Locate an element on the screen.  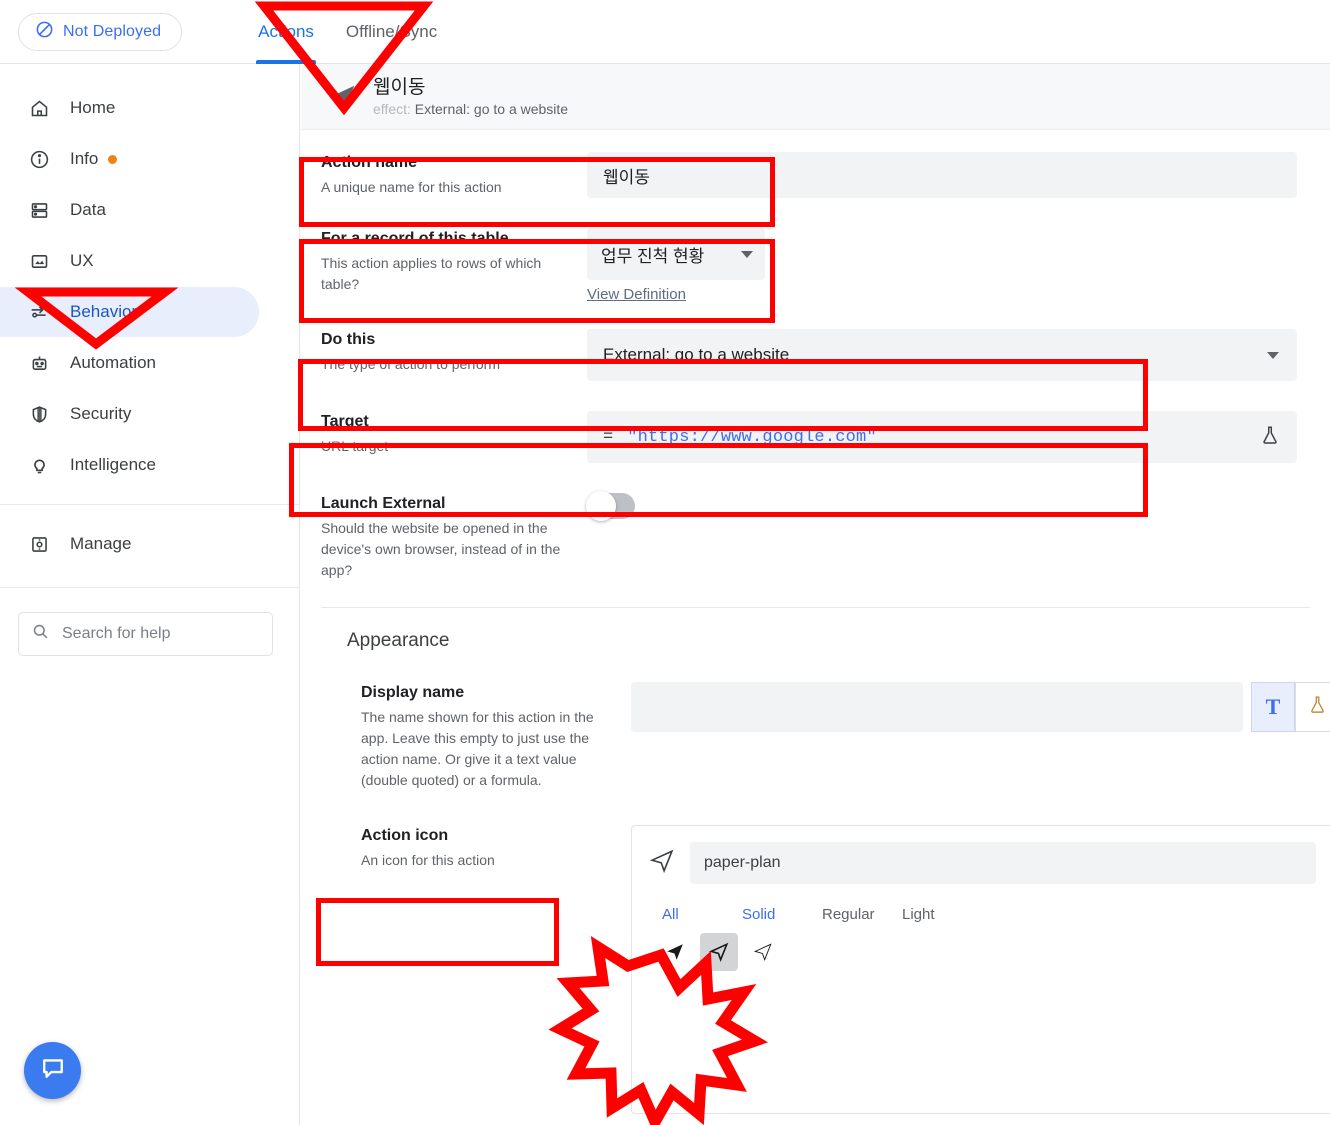
target-label: Target is located at coordinates (345, 421).